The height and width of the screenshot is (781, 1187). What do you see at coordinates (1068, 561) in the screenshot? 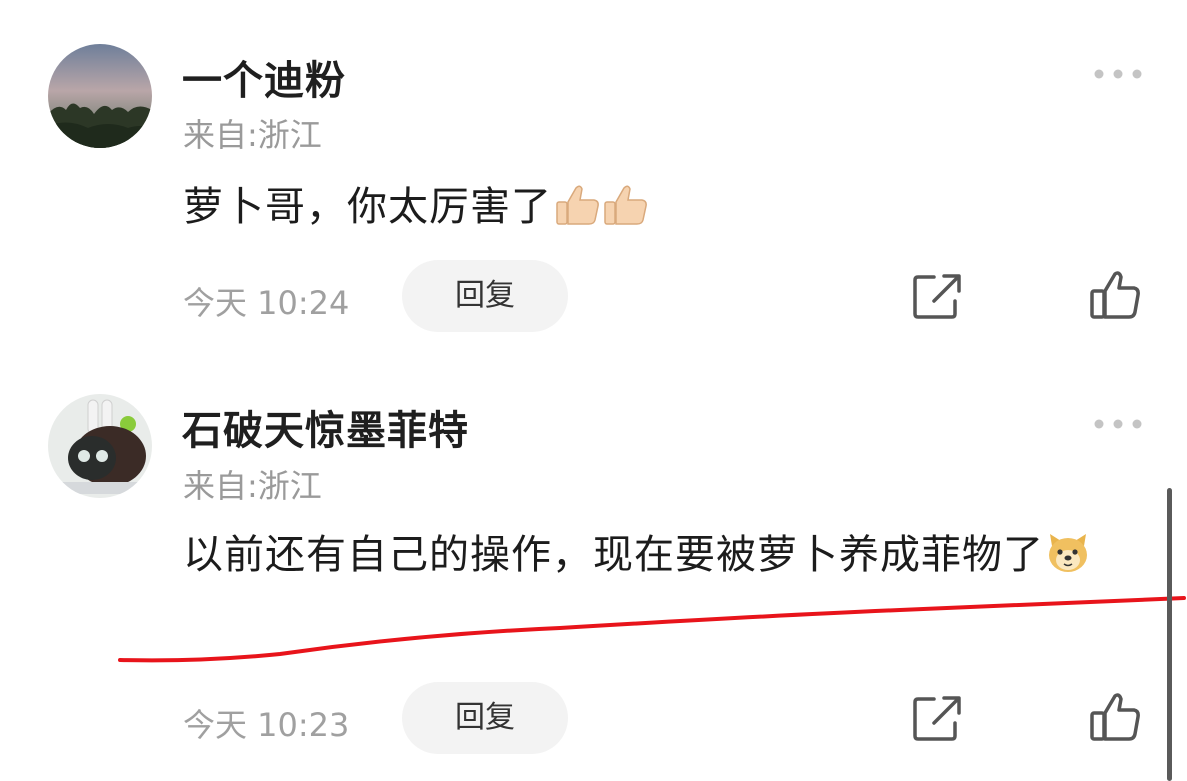
I see `doge-icon` at bounding box center [1068, 561].